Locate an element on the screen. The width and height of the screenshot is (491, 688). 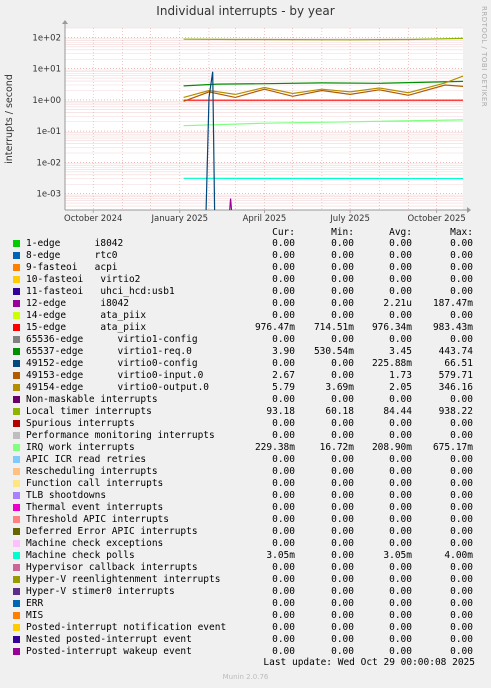
legend-label: Hypervisor callback interrupts is located at coordinates (112, 567).